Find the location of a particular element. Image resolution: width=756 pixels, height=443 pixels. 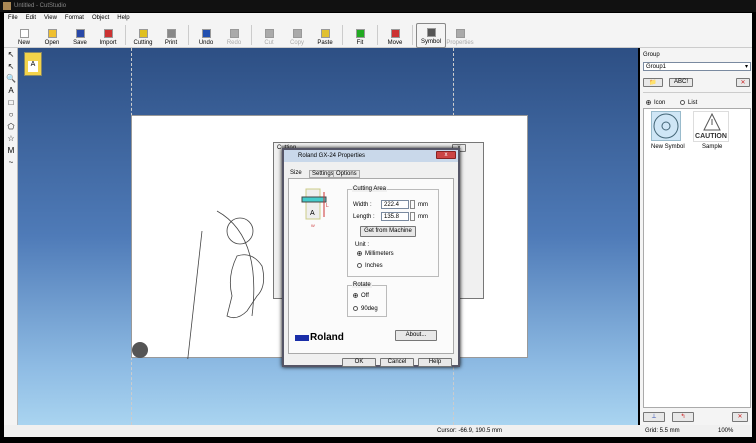

group-select: Group1 ▾ is located at coordinates (697, 66).